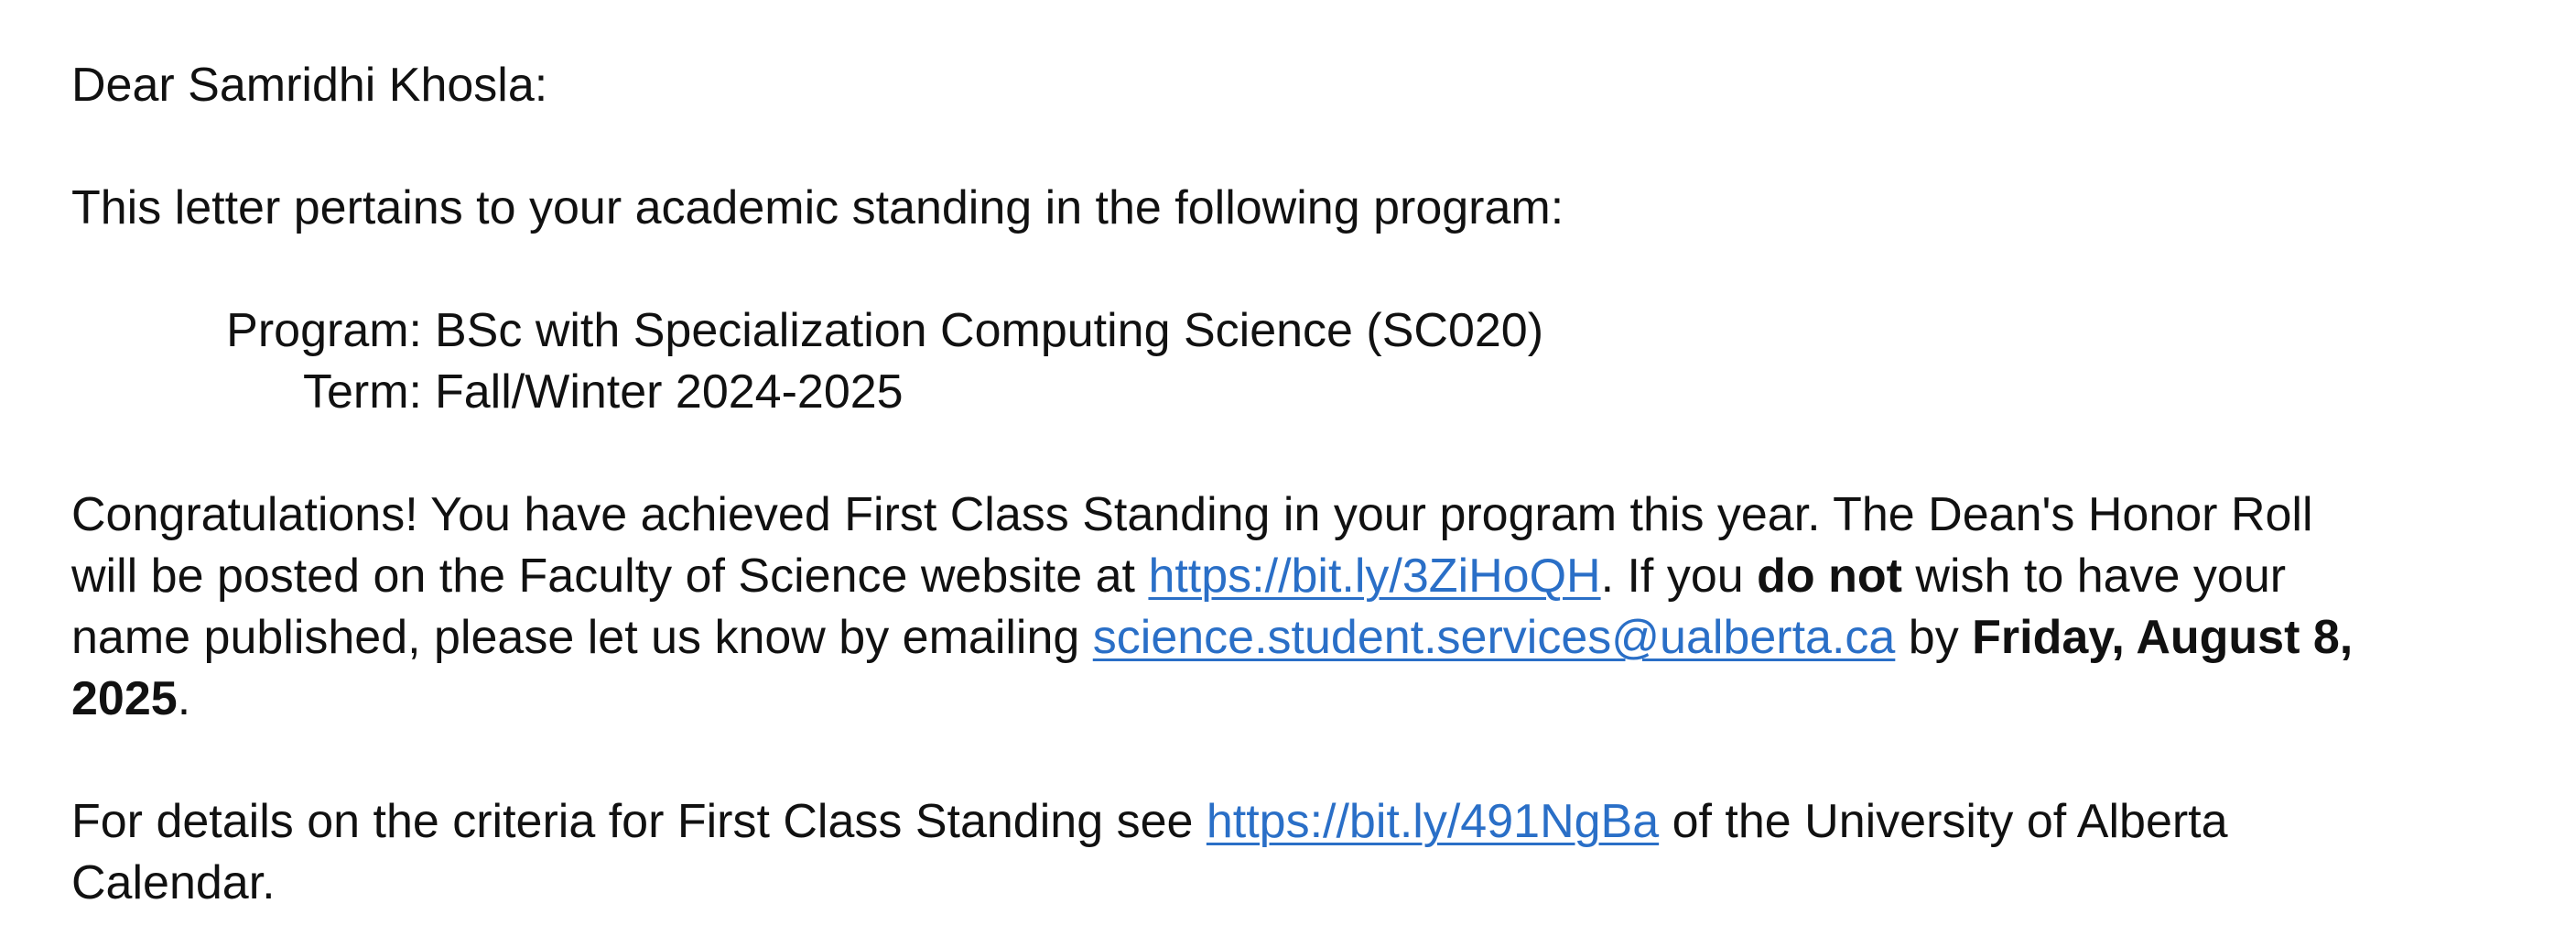  I want to click on congrats-text: by, so click(1934, 637).